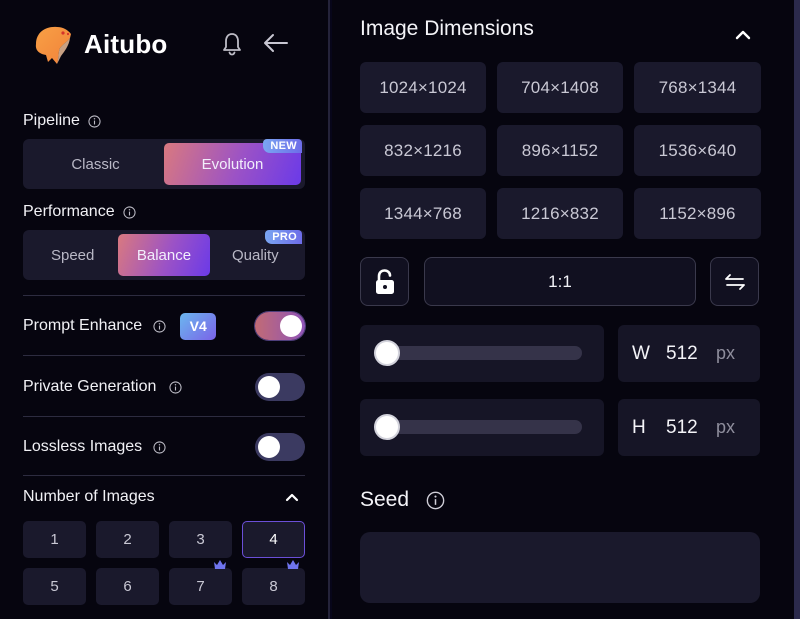 The height and width of the screenshot is (619, 800). I want to click on image-count-option: 5, so click(54, 586).